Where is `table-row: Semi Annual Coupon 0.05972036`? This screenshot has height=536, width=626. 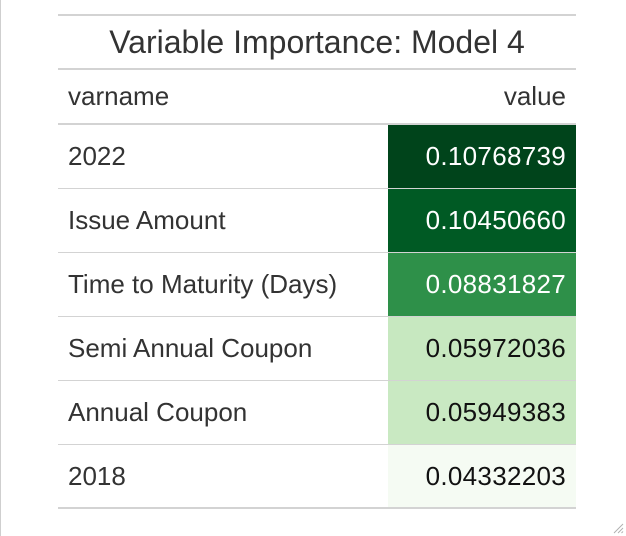 table-row: Semi Annual Coupon 0.05972036 is located at coordinates (317, 349).